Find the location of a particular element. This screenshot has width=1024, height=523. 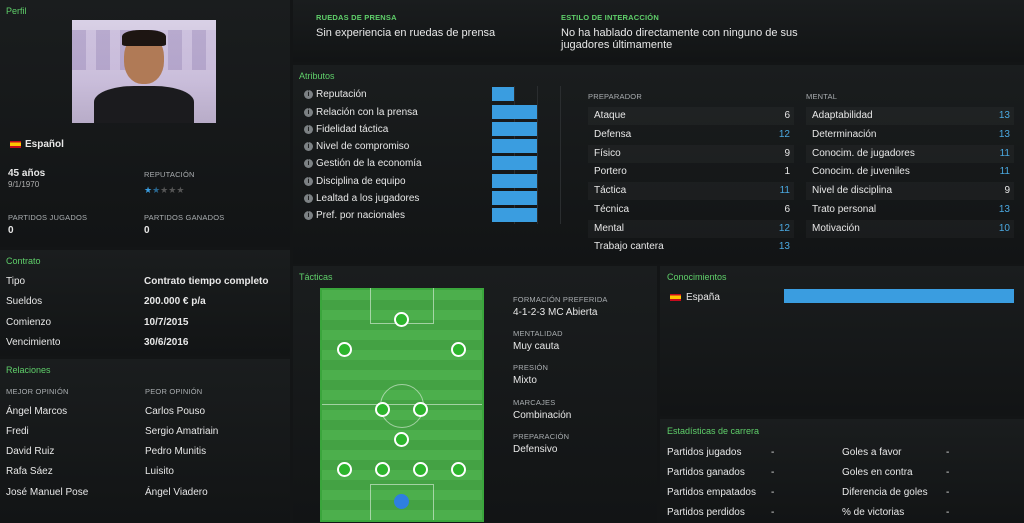

worst-opinion-item: Sergio Amatriain is located at coordinates (181, 431).